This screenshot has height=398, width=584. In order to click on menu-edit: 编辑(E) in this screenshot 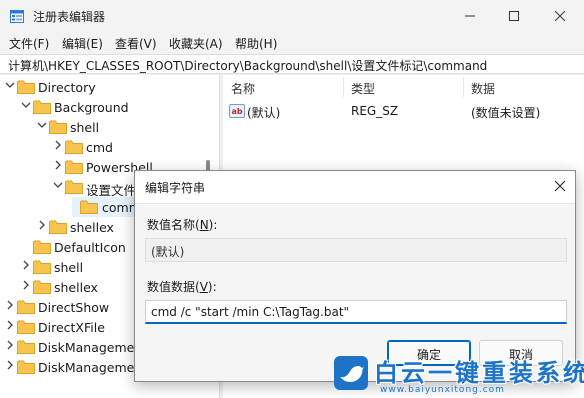, I will do `click(82, 43)`.